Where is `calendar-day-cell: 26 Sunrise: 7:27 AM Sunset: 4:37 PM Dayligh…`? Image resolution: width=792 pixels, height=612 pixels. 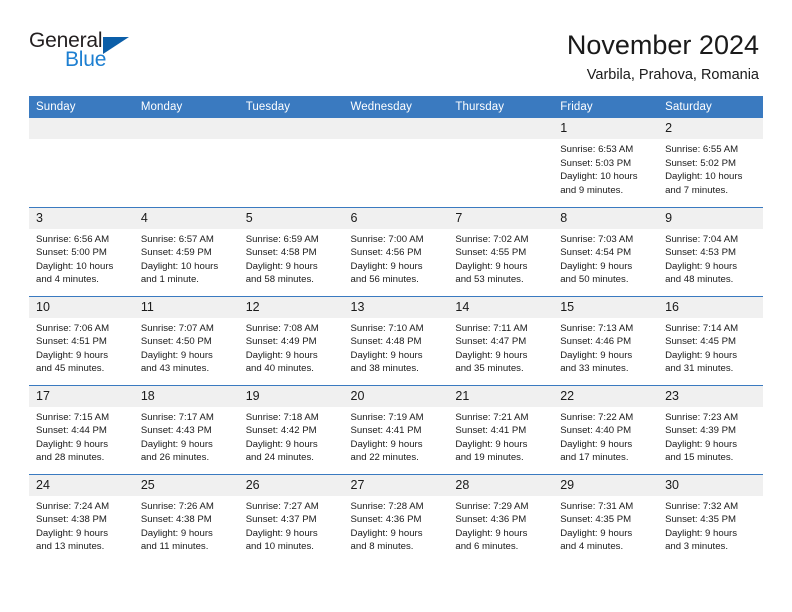 calendar-day-cell: 26 Sunrise: 7:27 AM Sunset: 4:37 PM Dayligh… is located at coordinates (291, 518).